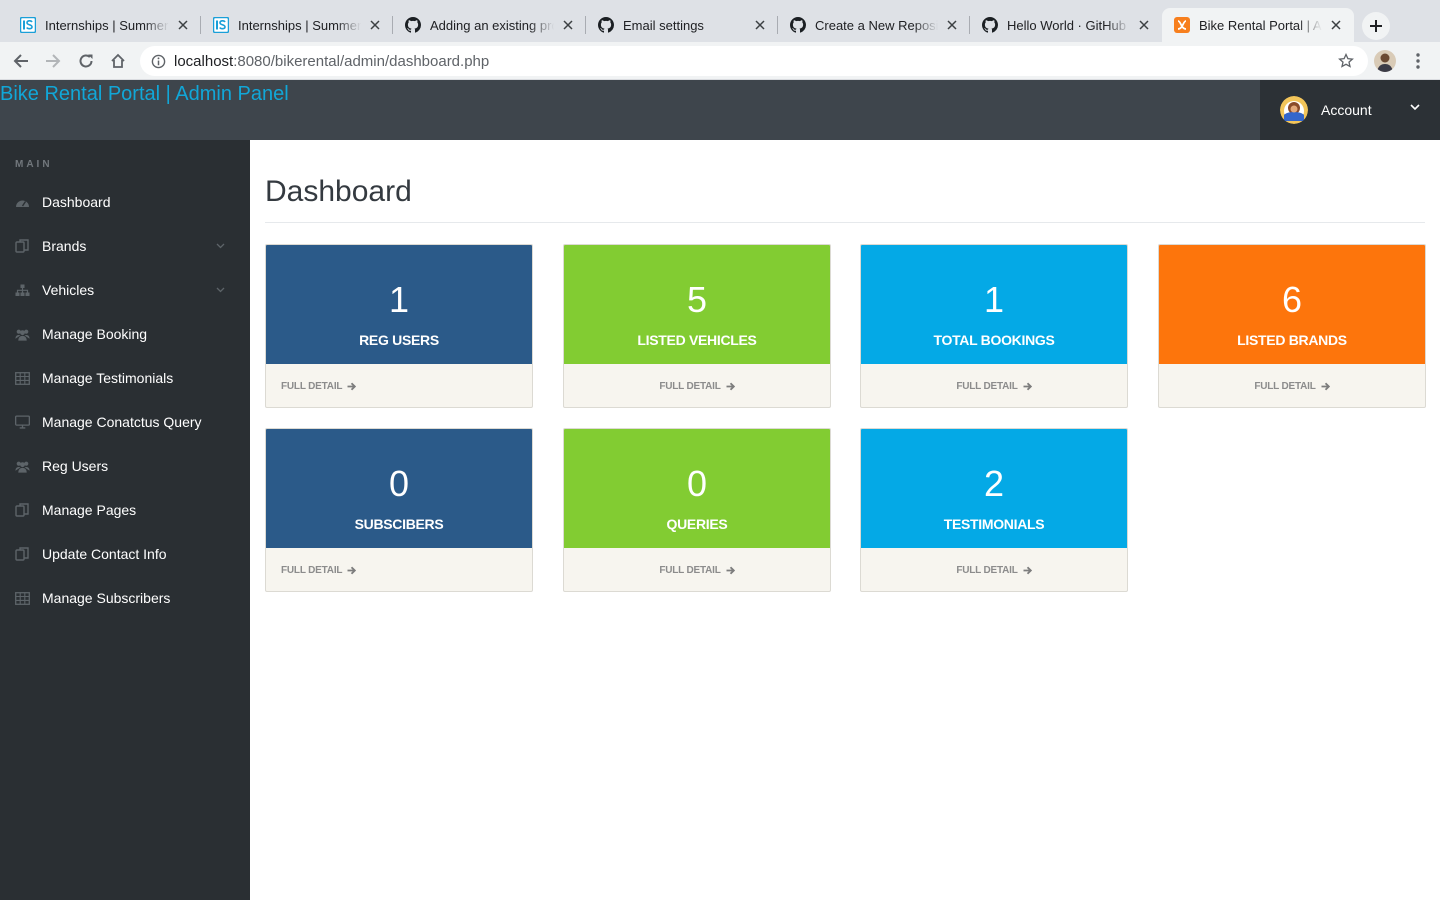  I want to click on stat-card: 6 LISTED BRANDS FULL DETAIL, so click(1292, 326).